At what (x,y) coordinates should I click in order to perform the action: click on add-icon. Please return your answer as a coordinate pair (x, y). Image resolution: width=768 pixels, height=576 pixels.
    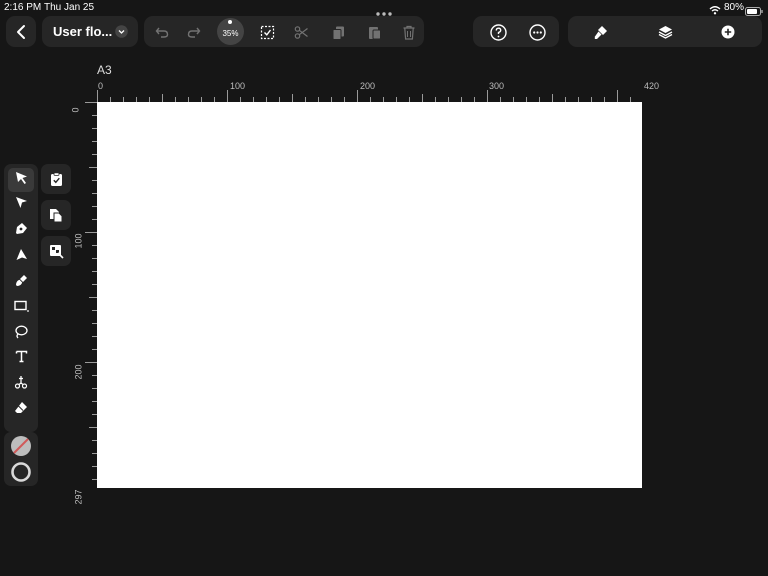
    Looking at the image, I should click on (728, 32).